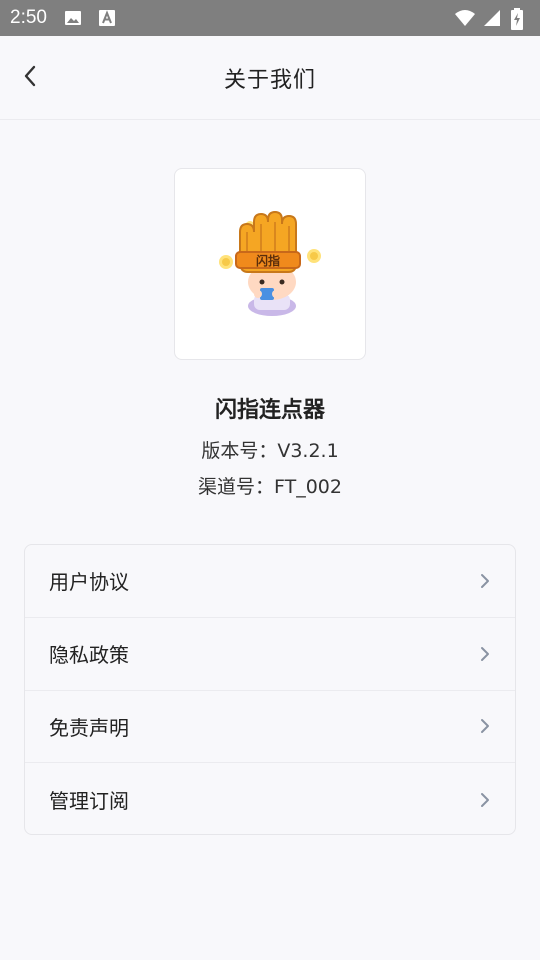 This screenshot has height=960, width=540. What do you see at coordinates (270, 727) in the screenshot?
I see `menu-item-disclaimer: 免责声明` at bounding box center [270, 727].